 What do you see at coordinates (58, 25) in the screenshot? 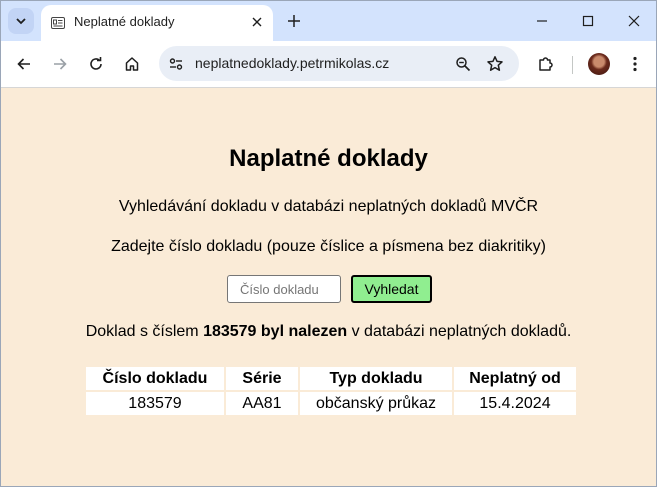
I see `page-favicon-icon` at bounding box center [58, 25].